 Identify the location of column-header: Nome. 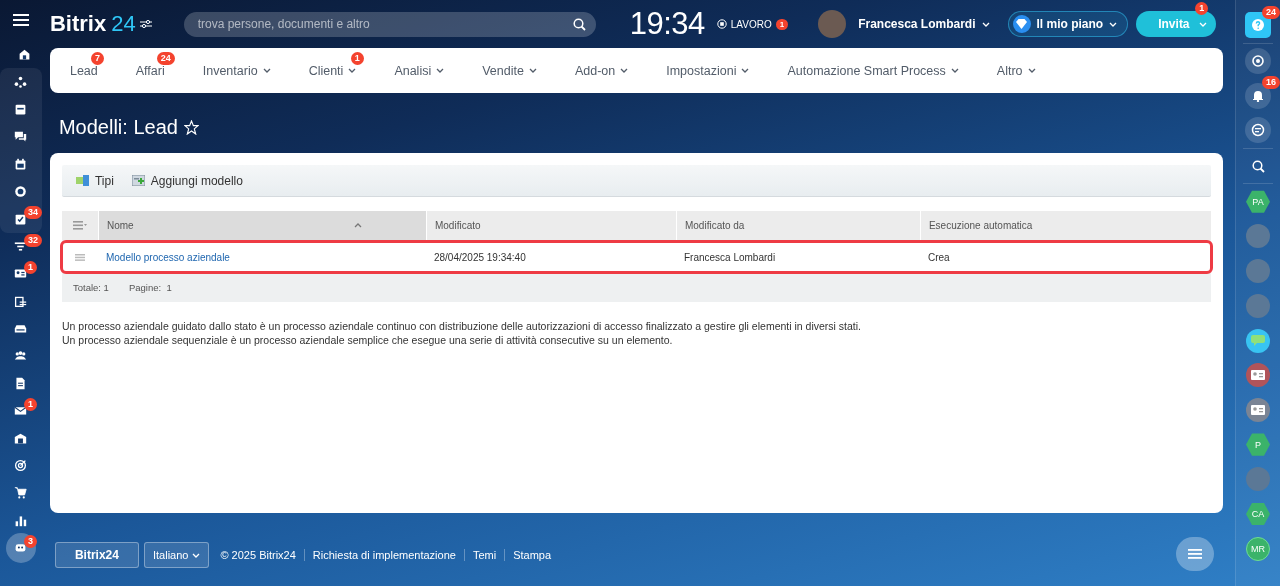
(120, 225).